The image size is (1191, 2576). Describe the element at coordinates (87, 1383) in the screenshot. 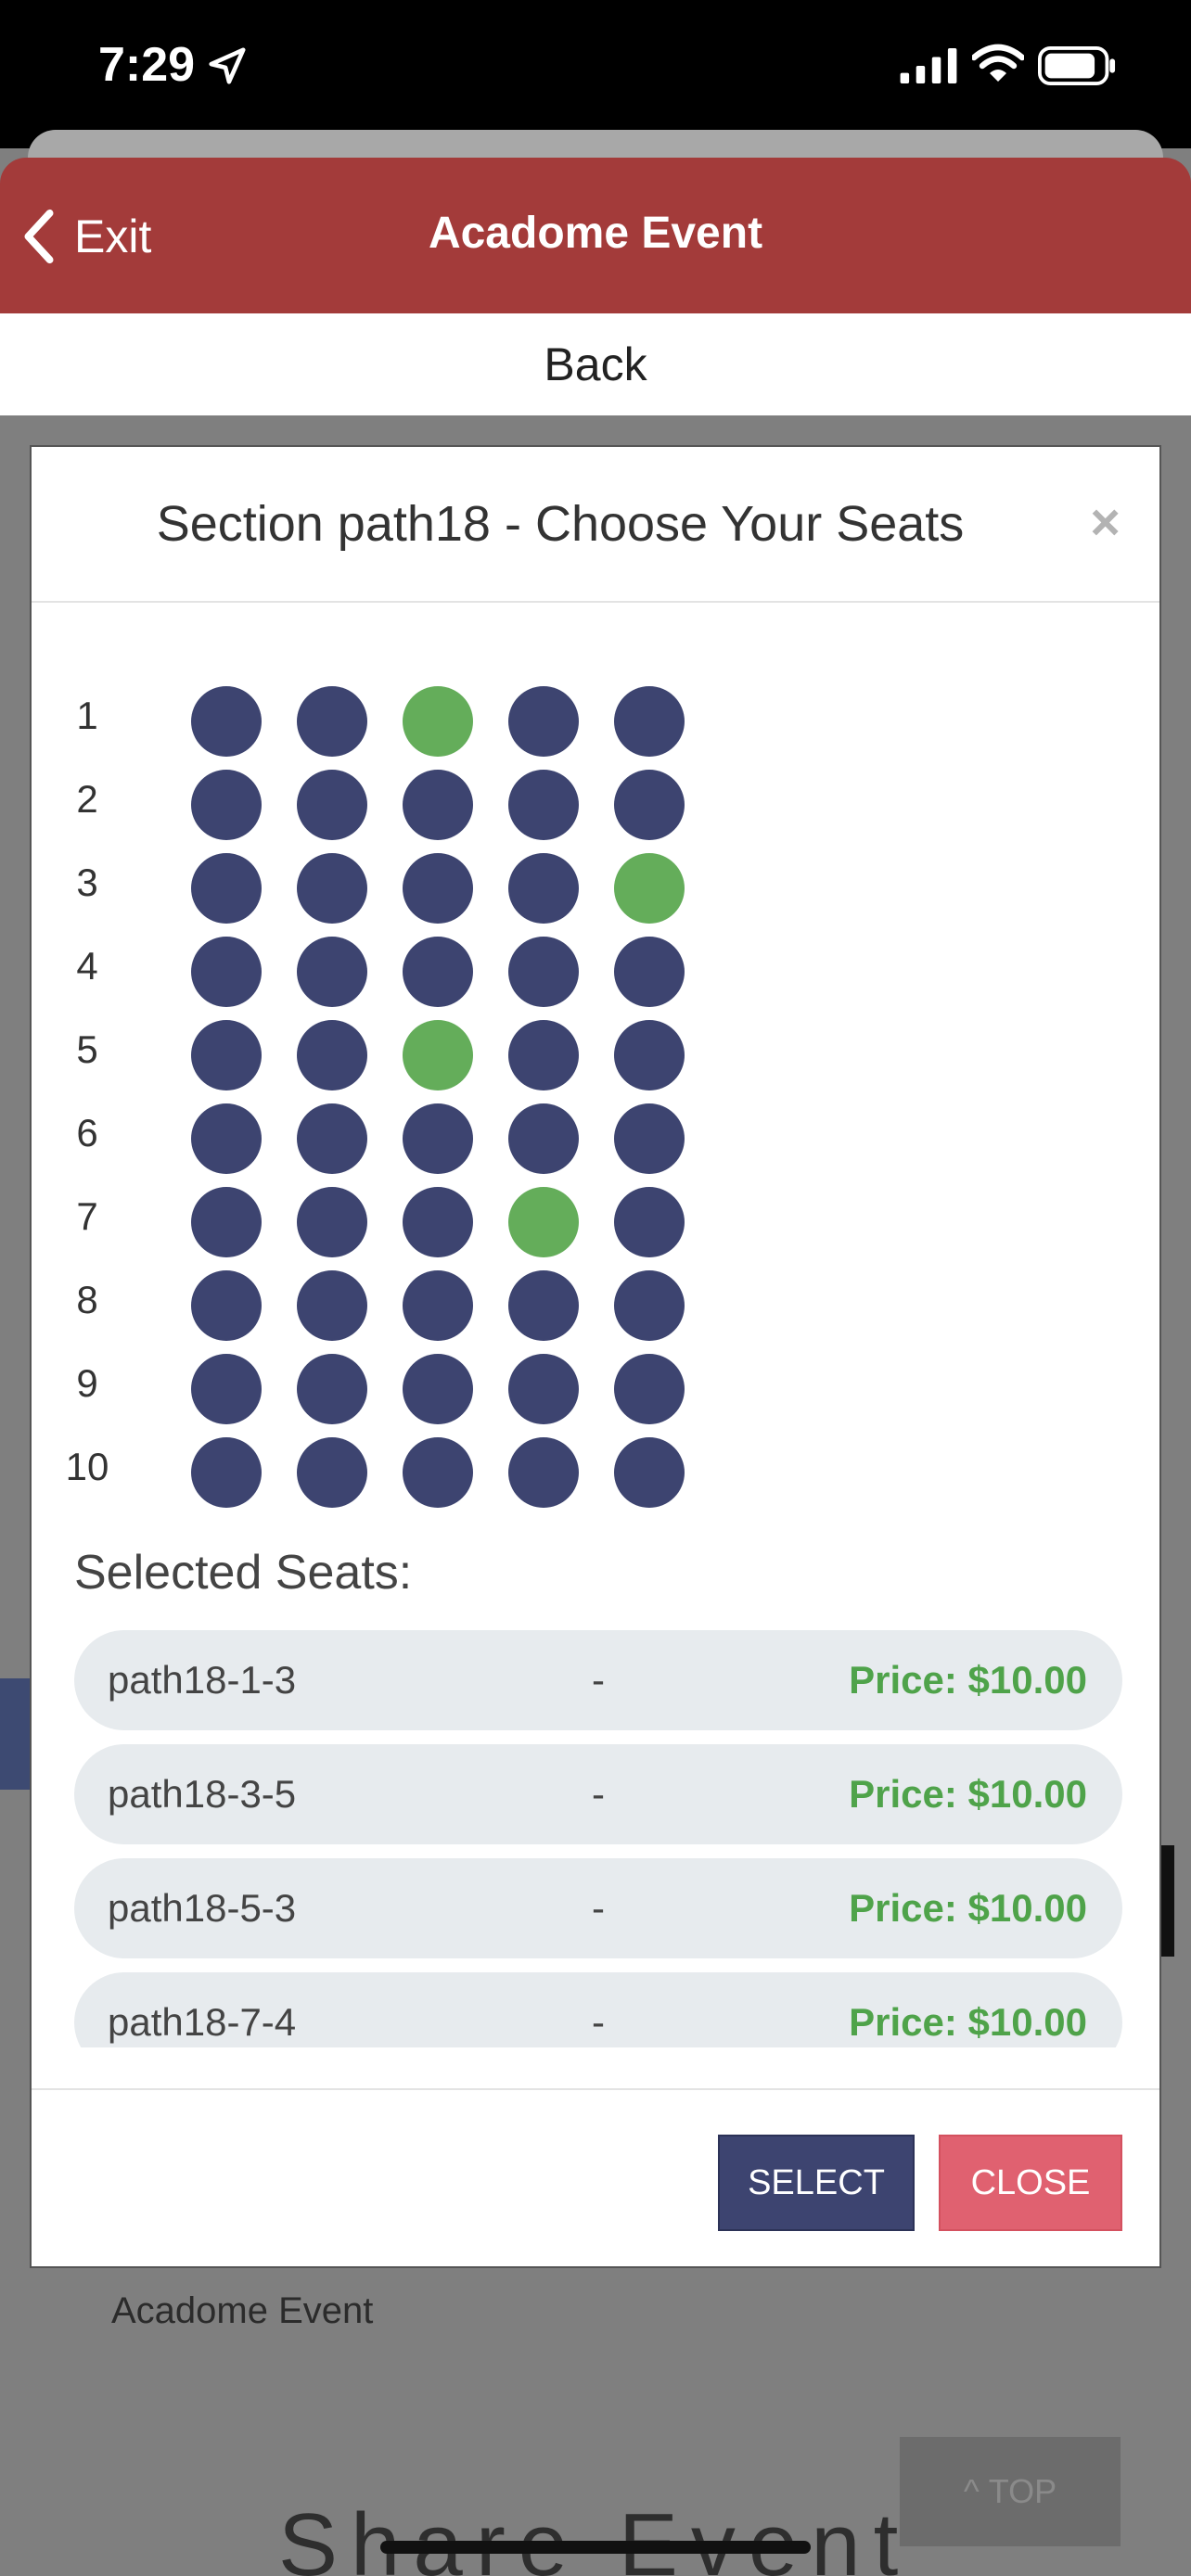

I see `row-label: 9` at that location.